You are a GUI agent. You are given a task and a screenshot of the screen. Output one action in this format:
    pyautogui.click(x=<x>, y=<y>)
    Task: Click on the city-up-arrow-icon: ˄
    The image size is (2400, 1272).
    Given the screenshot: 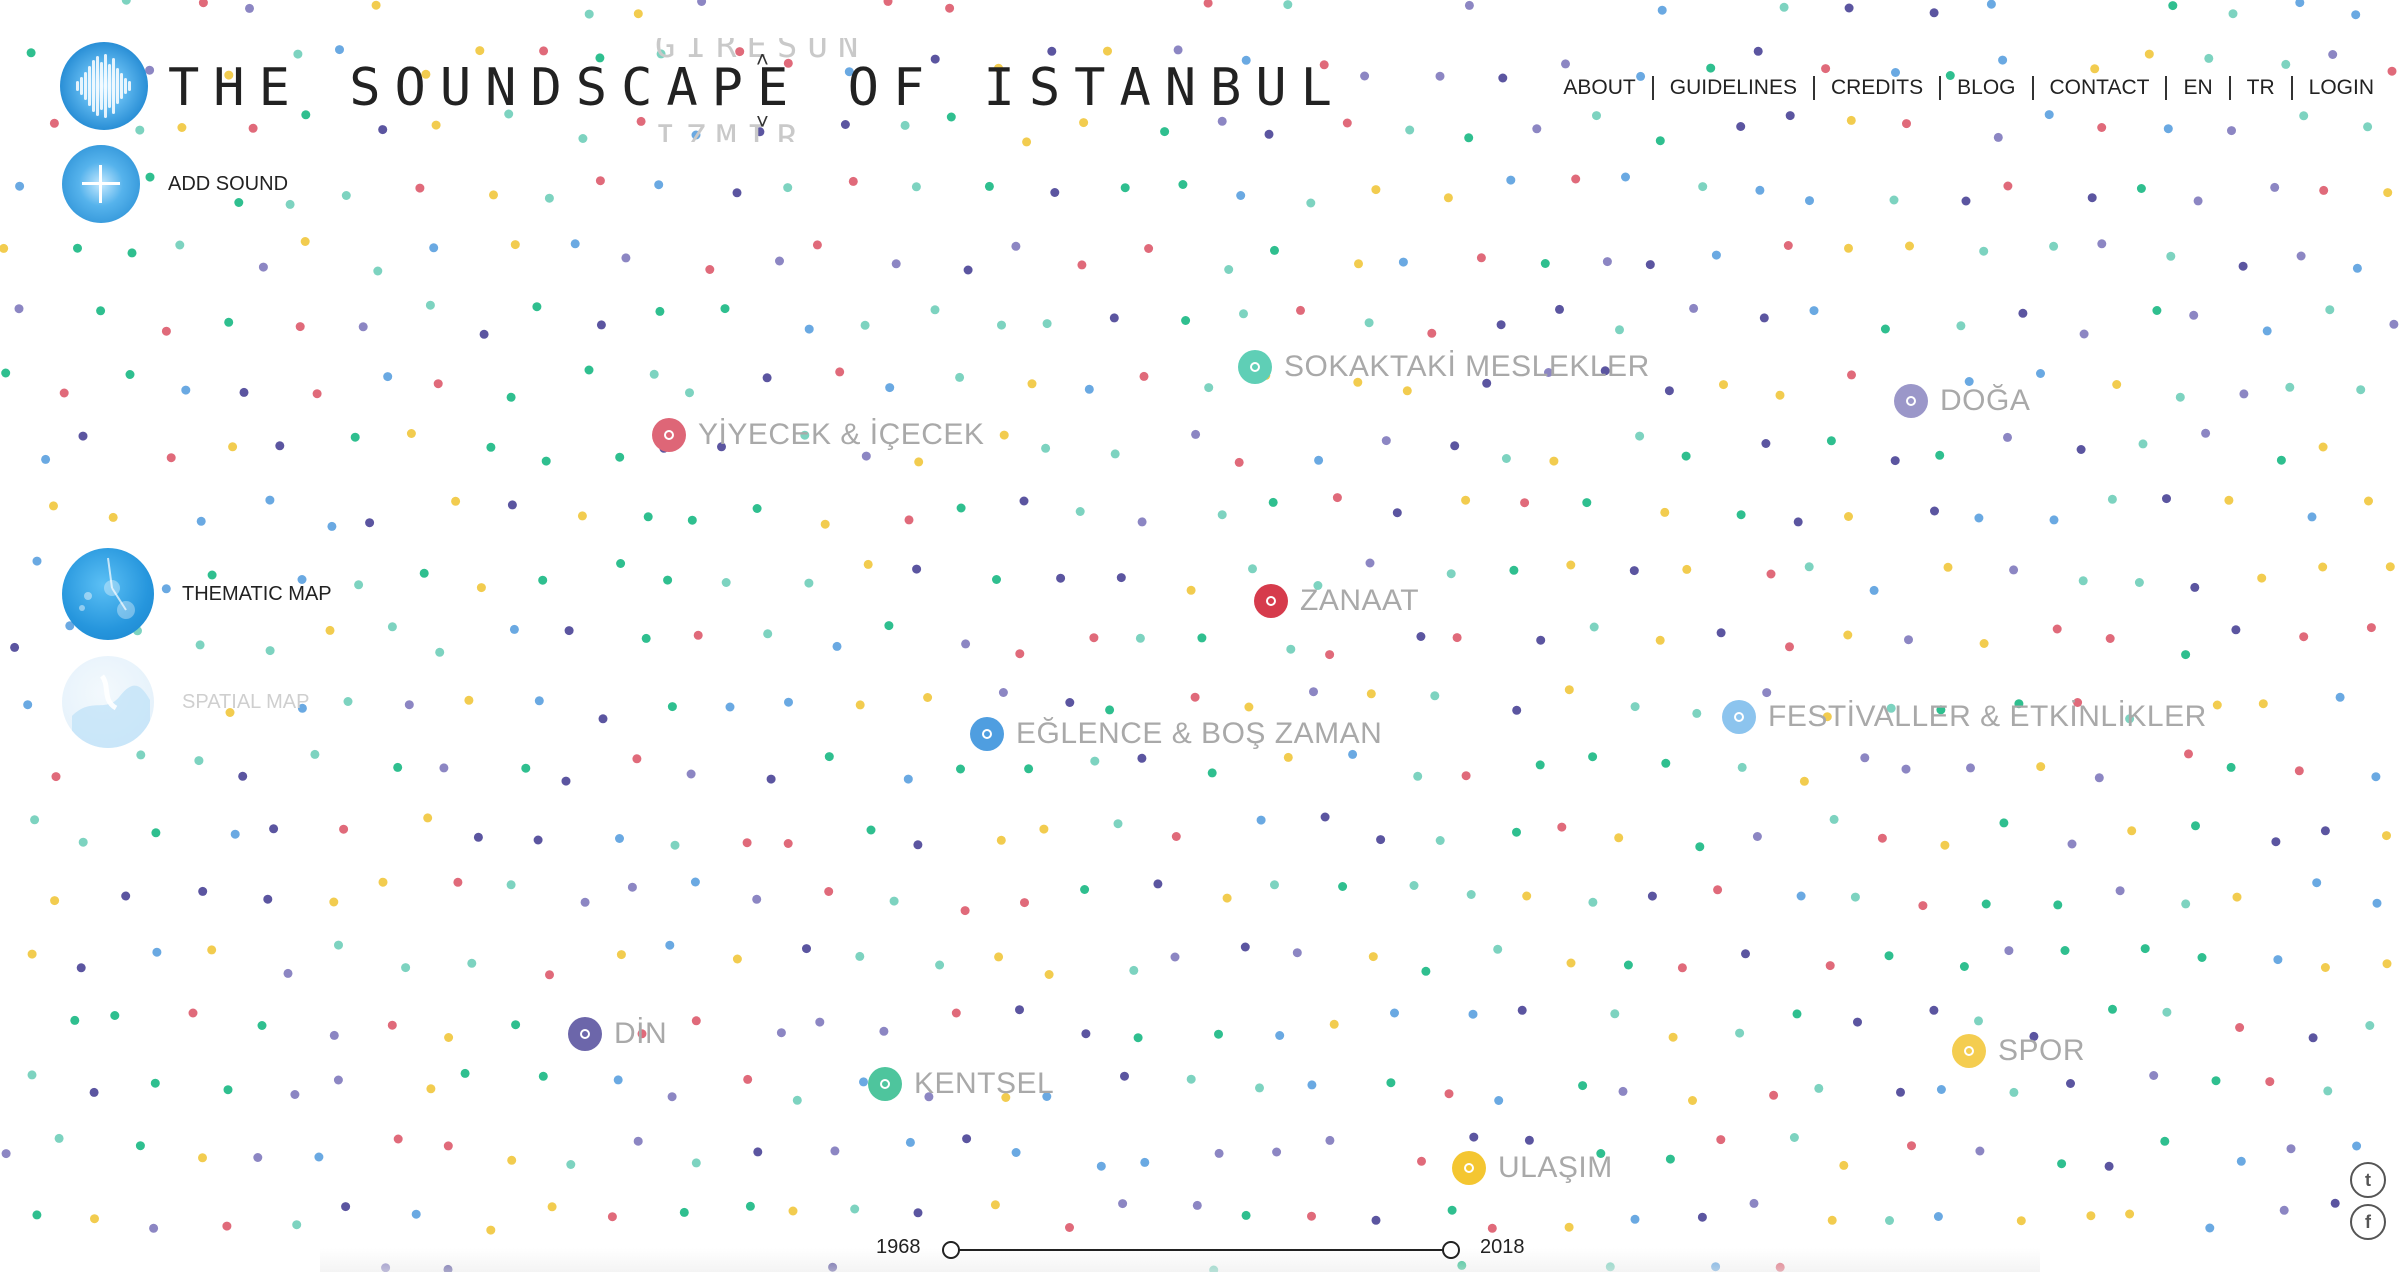 What is the action you would take?
    pyautogui.click(x=762, y=60)
    